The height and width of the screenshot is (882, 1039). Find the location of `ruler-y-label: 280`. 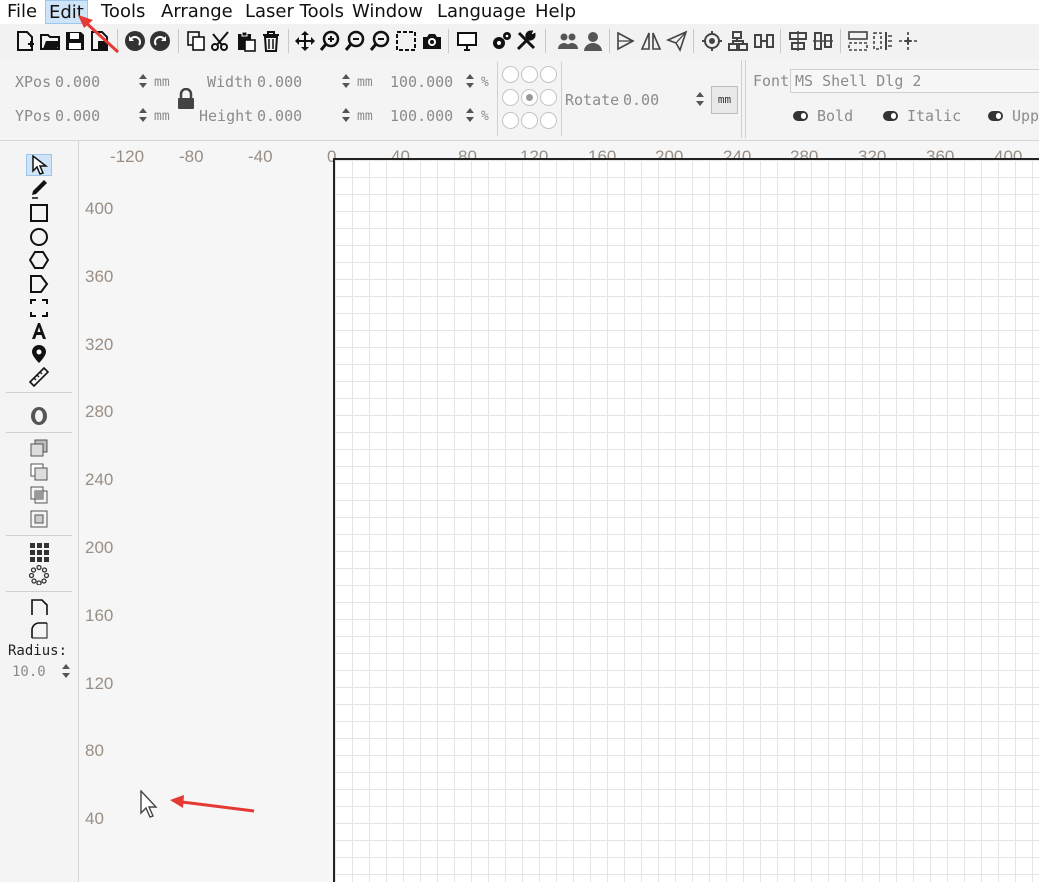

ruler-y-label: 280 is located at coordinates (99, 411).